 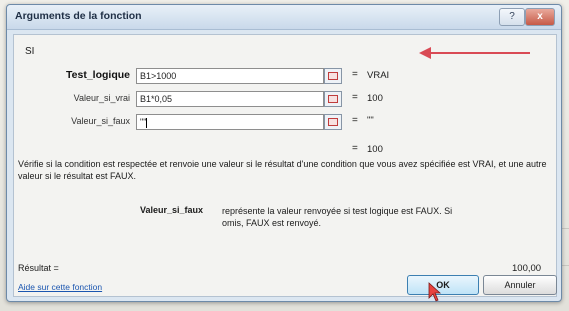 I want to click on dialog-title: Arguments de la fonction, so click(x=78, y=16).